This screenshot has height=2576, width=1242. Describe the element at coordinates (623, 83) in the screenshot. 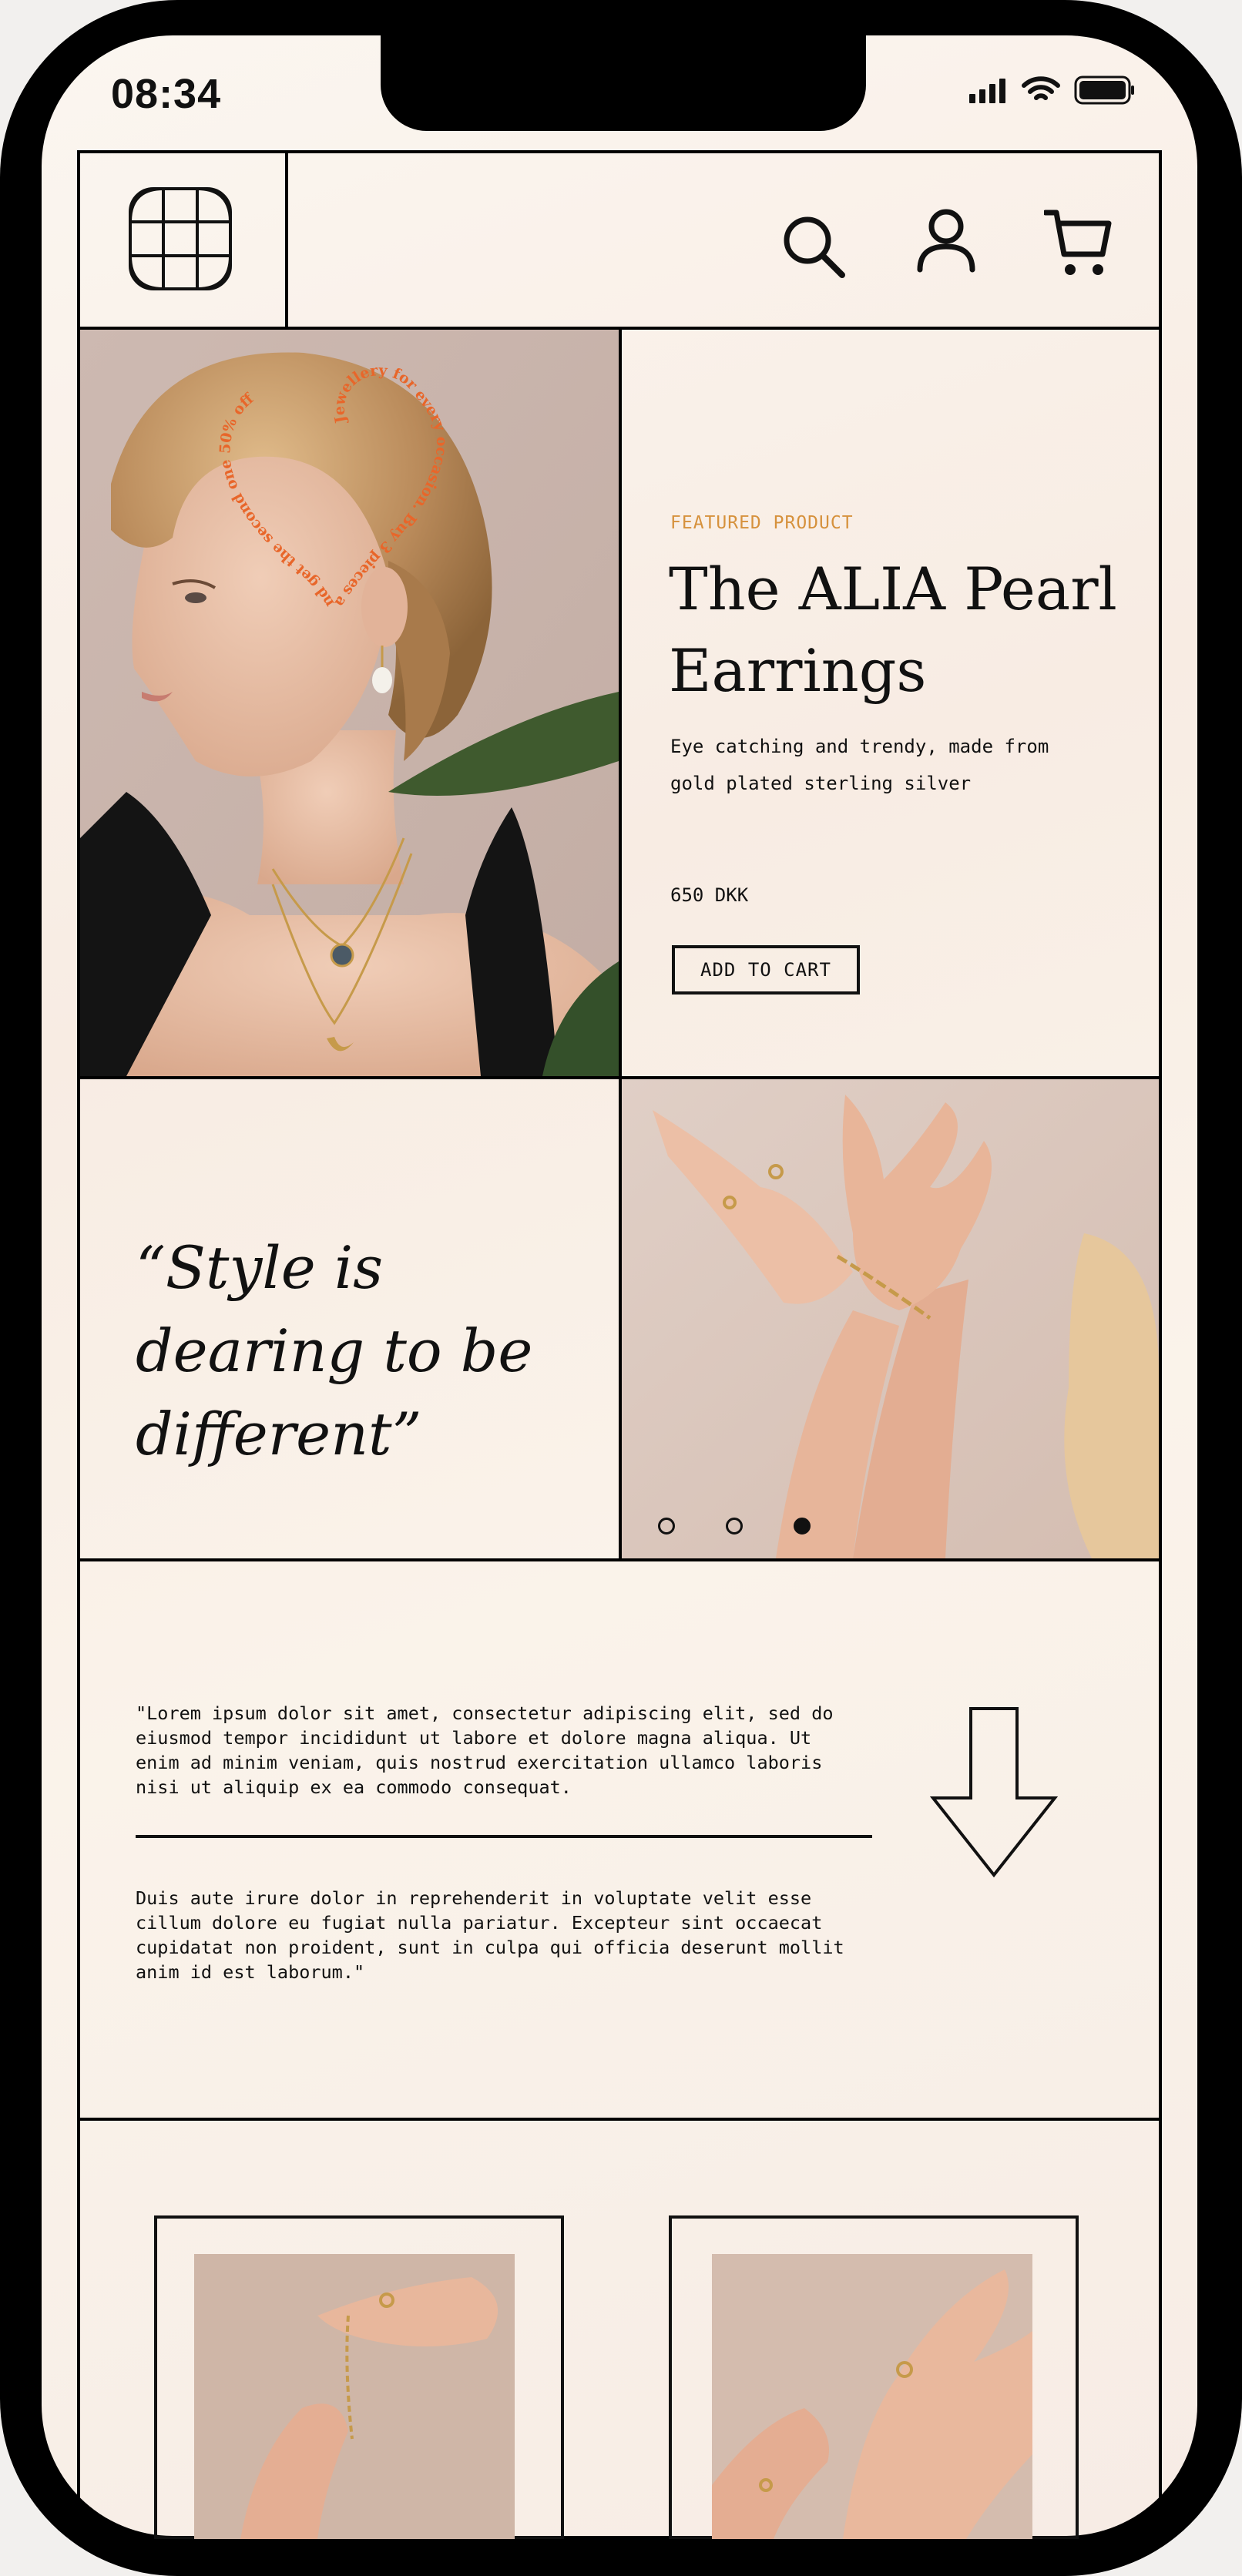

I see `notch` at that location.